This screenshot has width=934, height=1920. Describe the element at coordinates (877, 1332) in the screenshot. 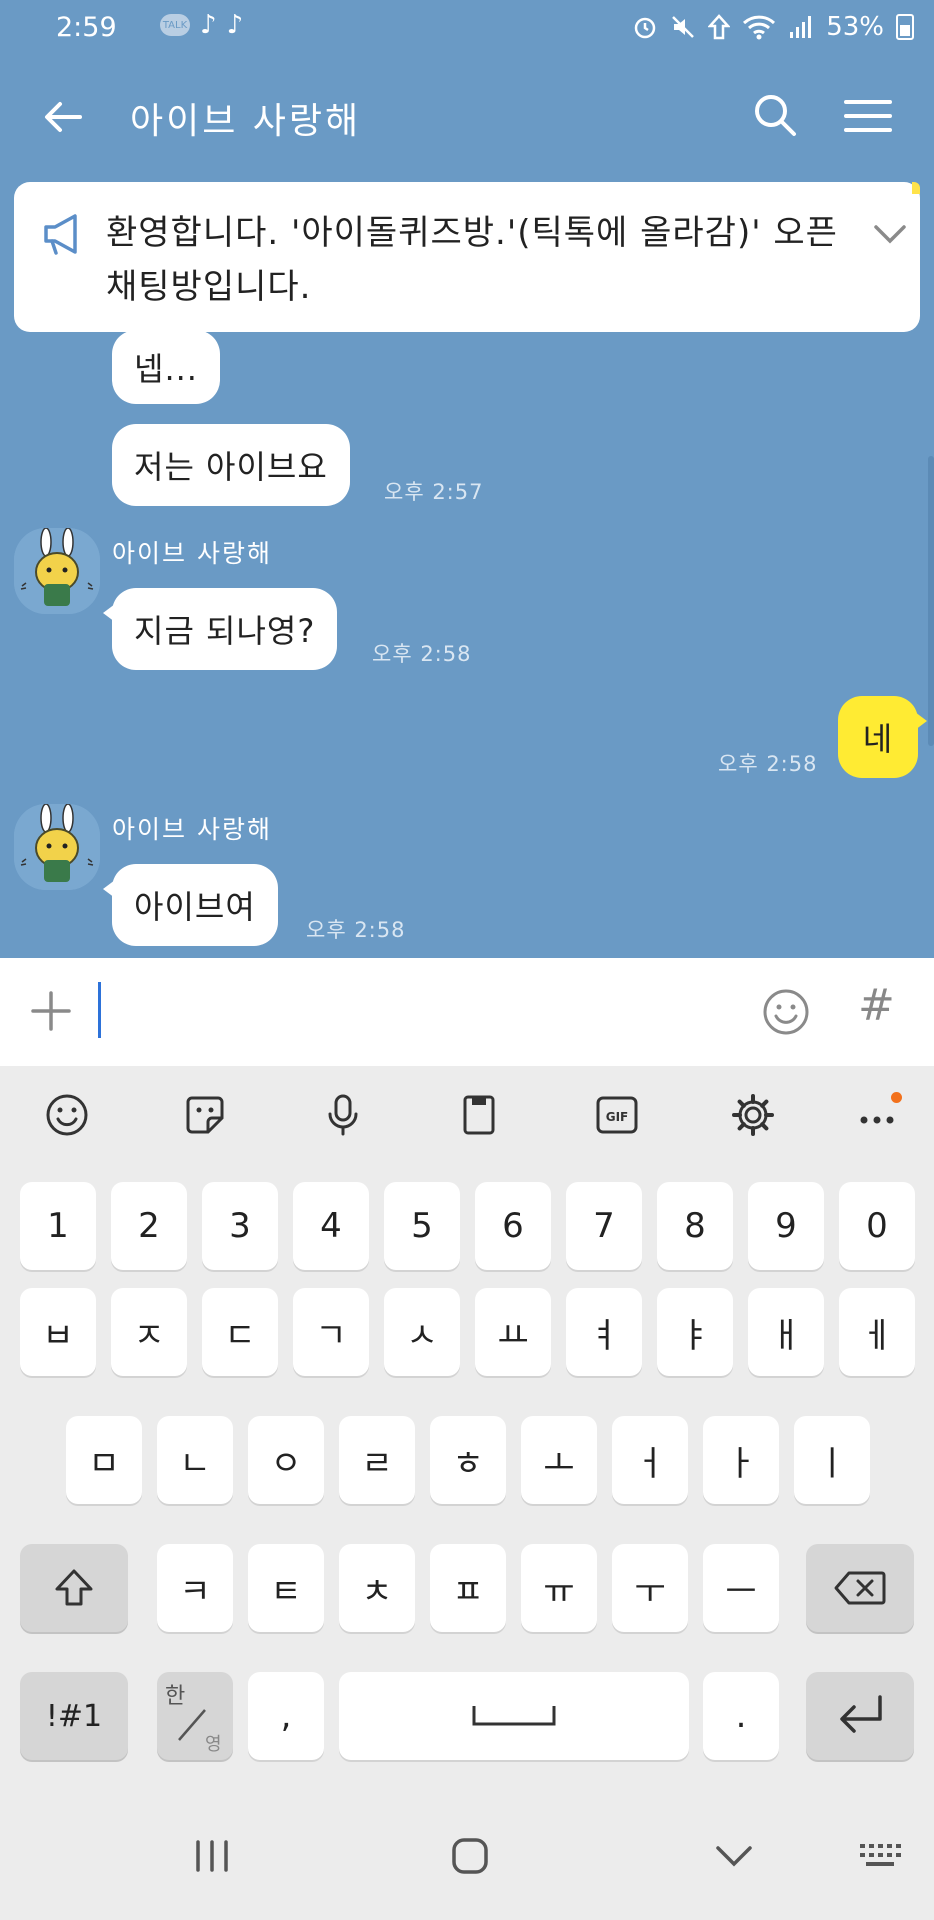

I see `key-e: ㅔ` at that location.